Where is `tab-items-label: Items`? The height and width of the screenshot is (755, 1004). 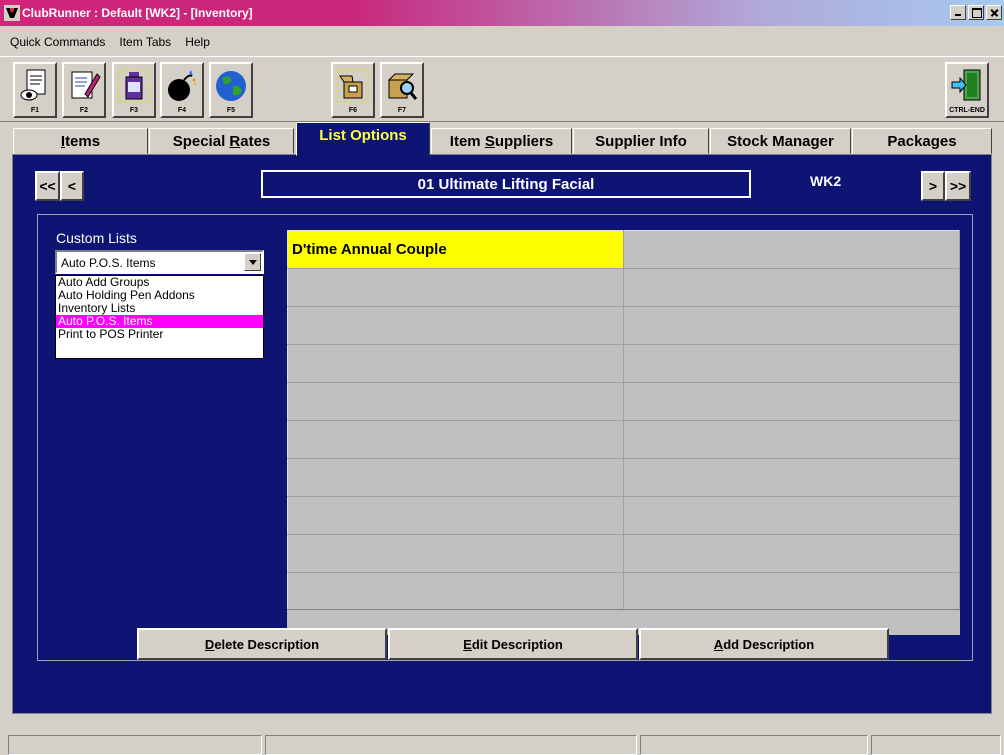 tab-items-label: Items is located at coordinates (80, 141).